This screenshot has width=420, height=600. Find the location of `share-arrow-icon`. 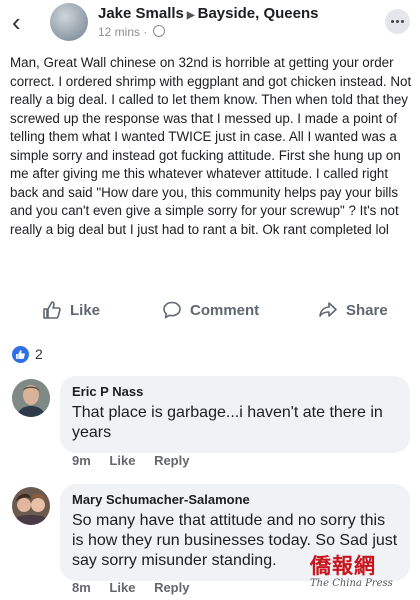

share-arrow-icon is located at coordinates (328, 309).